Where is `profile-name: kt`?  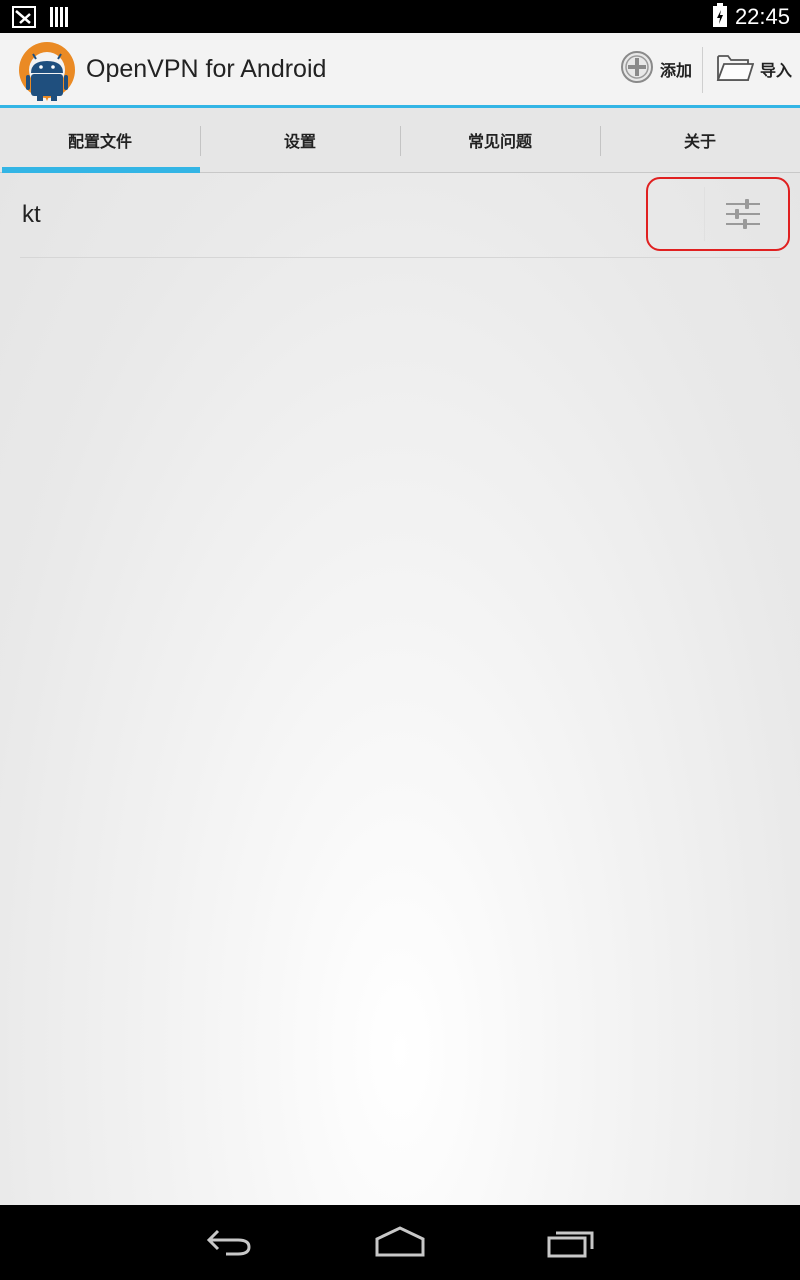 profile-name: kt is located at coordinates (31, 214).